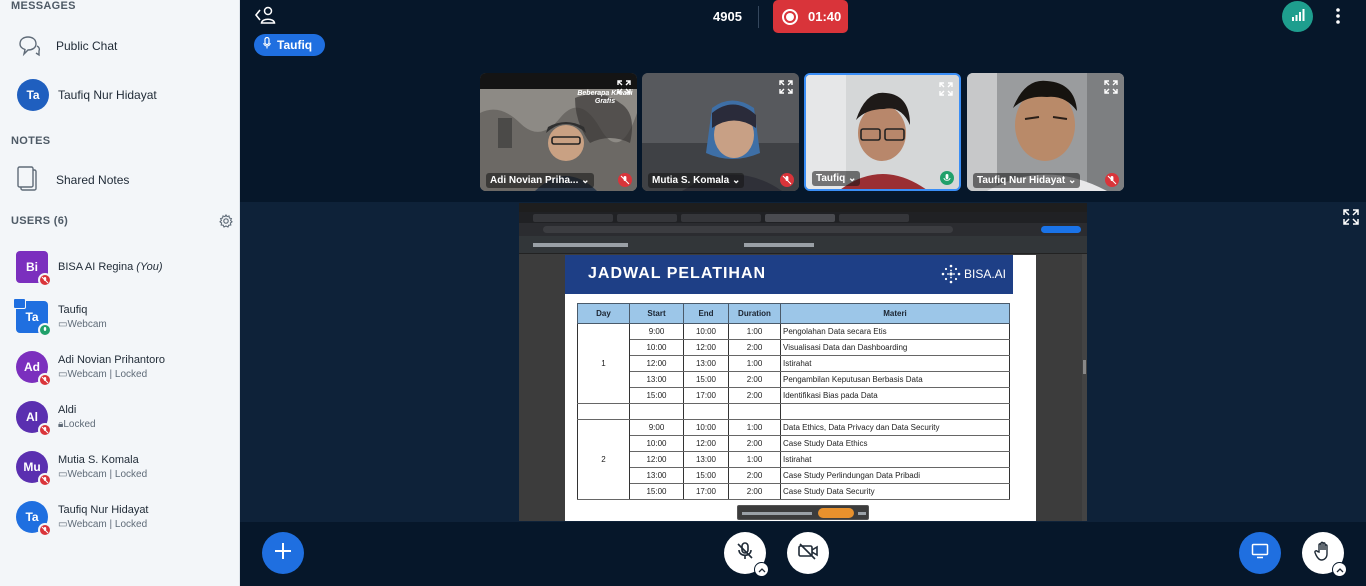  What do you see at coordinates (882, 132) in the screenshot?
I see `video-tile: Taufiq ⌄` at bounding box center [882, 132].